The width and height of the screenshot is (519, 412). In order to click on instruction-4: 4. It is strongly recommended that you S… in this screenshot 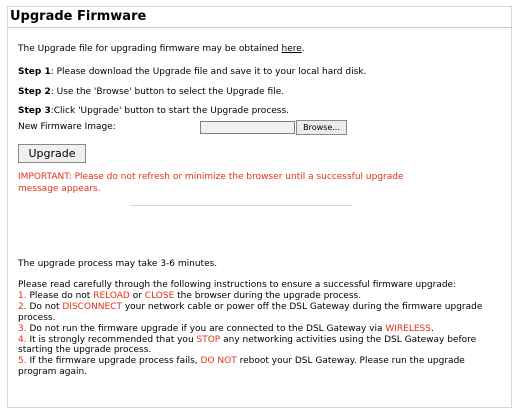, I will do `click(253, 346)`.